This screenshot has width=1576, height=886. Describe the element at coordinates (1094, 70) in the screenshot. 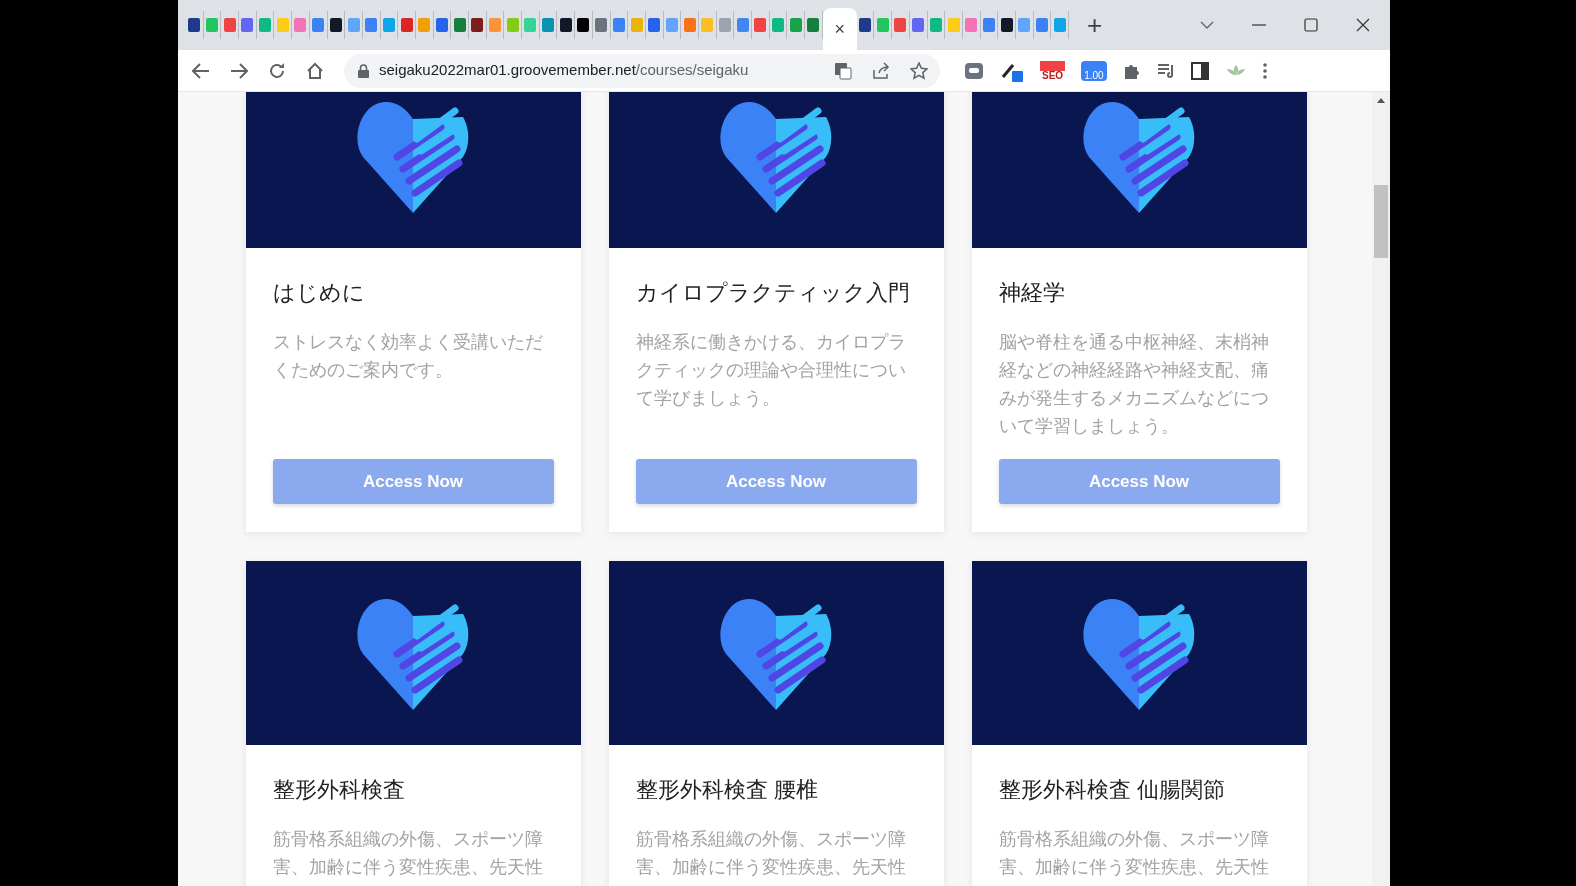

I see `speed-extension-badge: 1.00` at that location.